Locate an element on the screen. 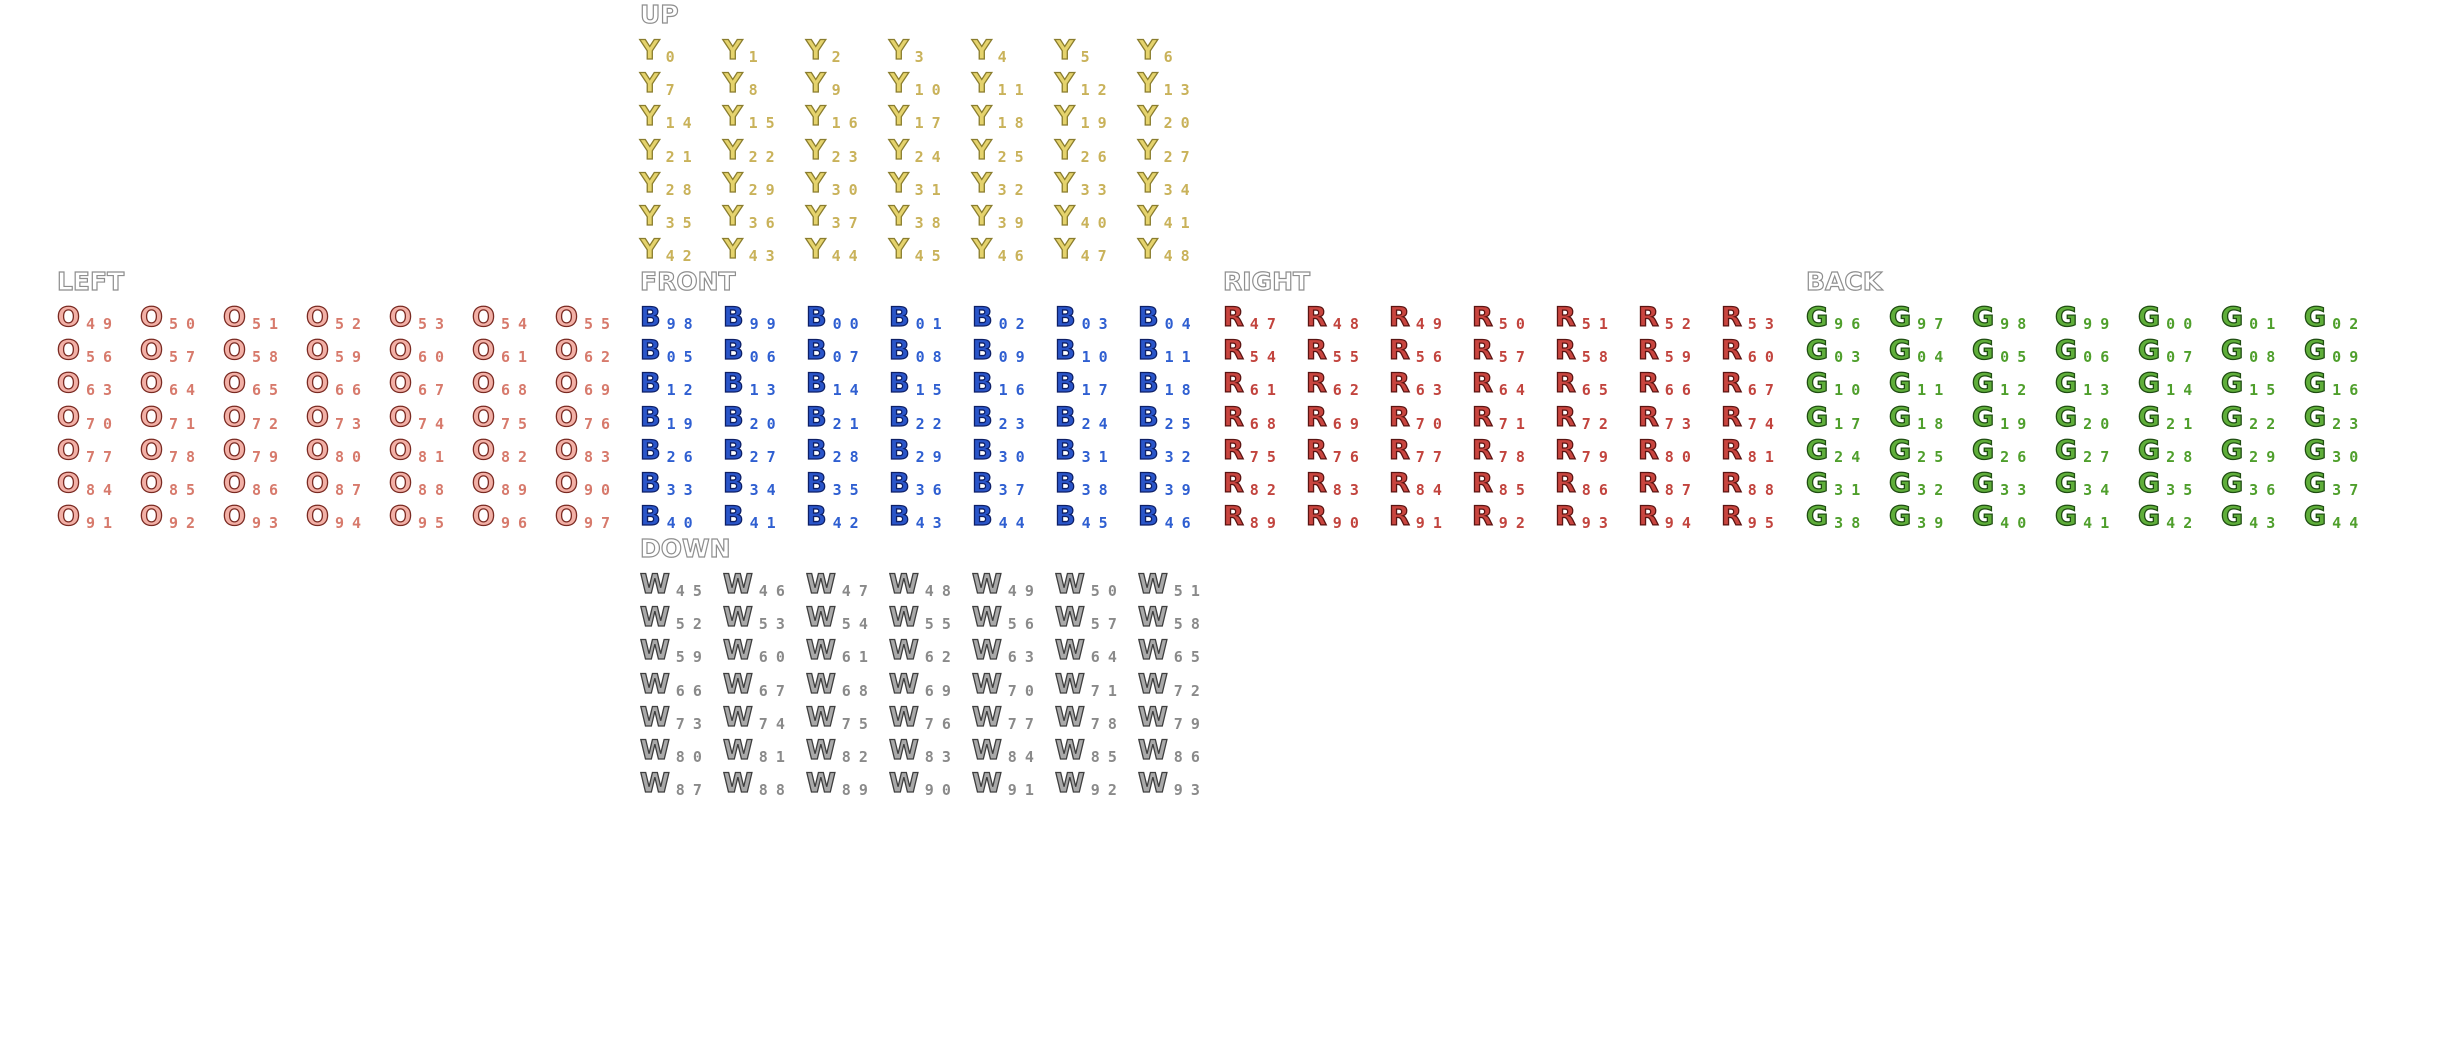 Image resolution: width=2452 pixels, height=1064 pixels. sticker-down: W 58 is located at coordinates (1172, 618).